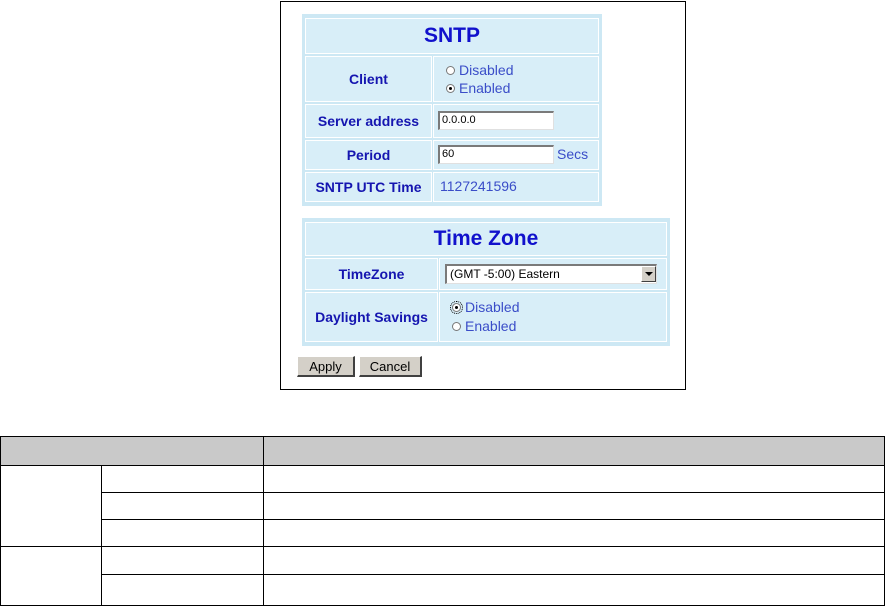 This screenshot has height=607, width=886. Describe the element at coordinates (371, 274) in the screenshot. I see `timezone-label: TimeZone` at that location.